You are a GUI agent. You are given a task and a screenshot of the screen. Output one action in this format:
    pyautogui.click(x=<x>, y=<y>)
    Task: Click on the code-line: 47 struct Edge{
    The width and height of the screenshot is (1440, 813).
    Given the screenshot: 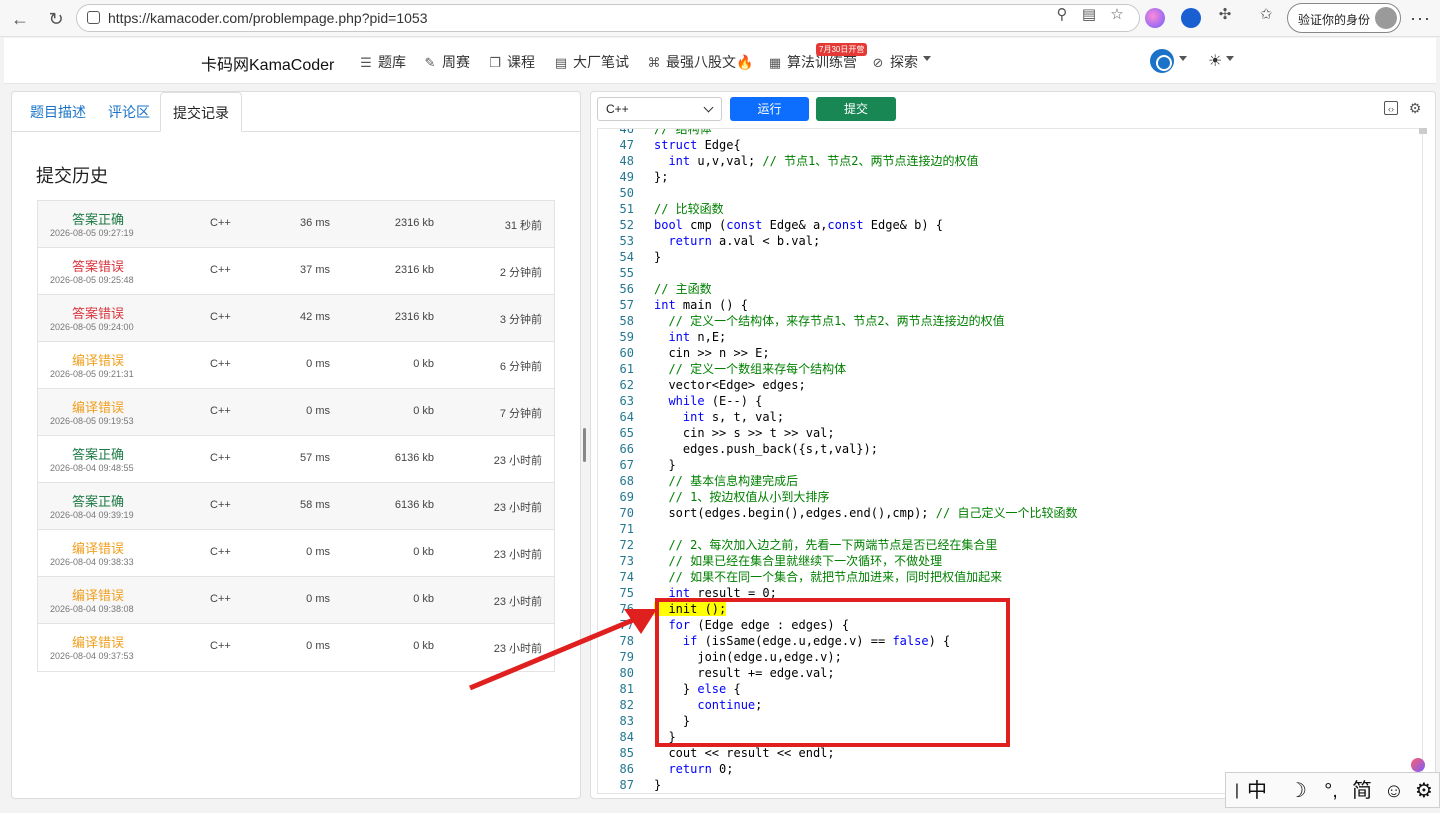 What is the action you would take?
    pyautogui.click(x=1008, y=145)
    